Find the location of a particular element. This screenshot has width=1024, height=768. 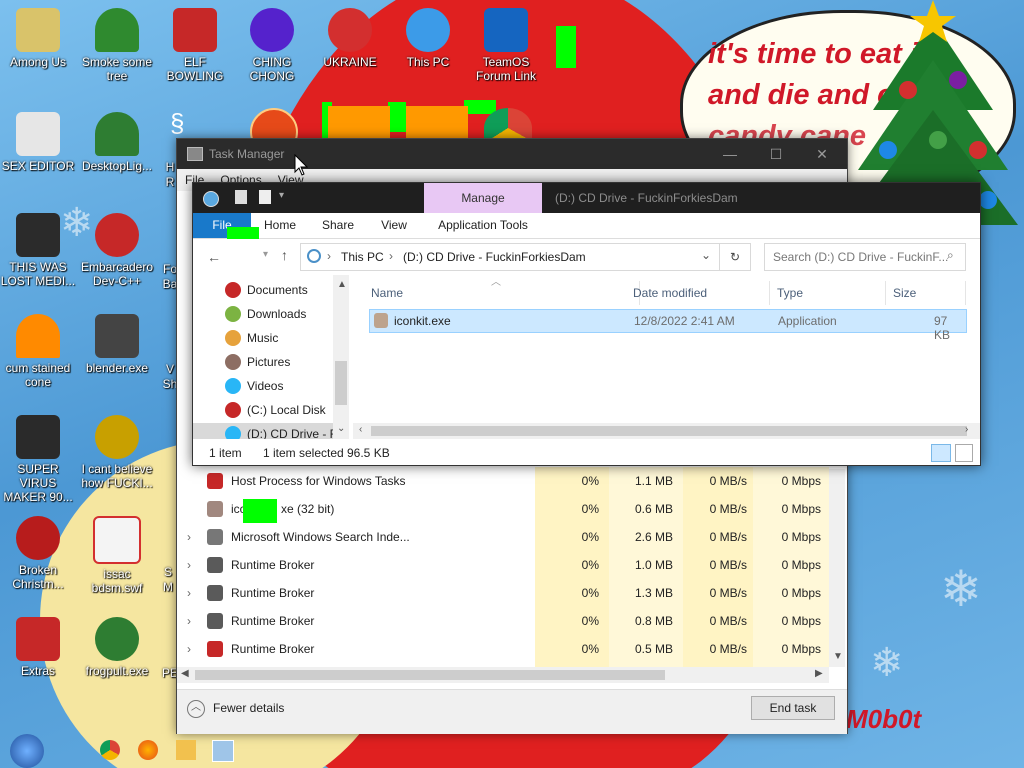

search-input: Search (D:) CD Drive - FuckinF... ⌕ is located at coordinates (865, 257).